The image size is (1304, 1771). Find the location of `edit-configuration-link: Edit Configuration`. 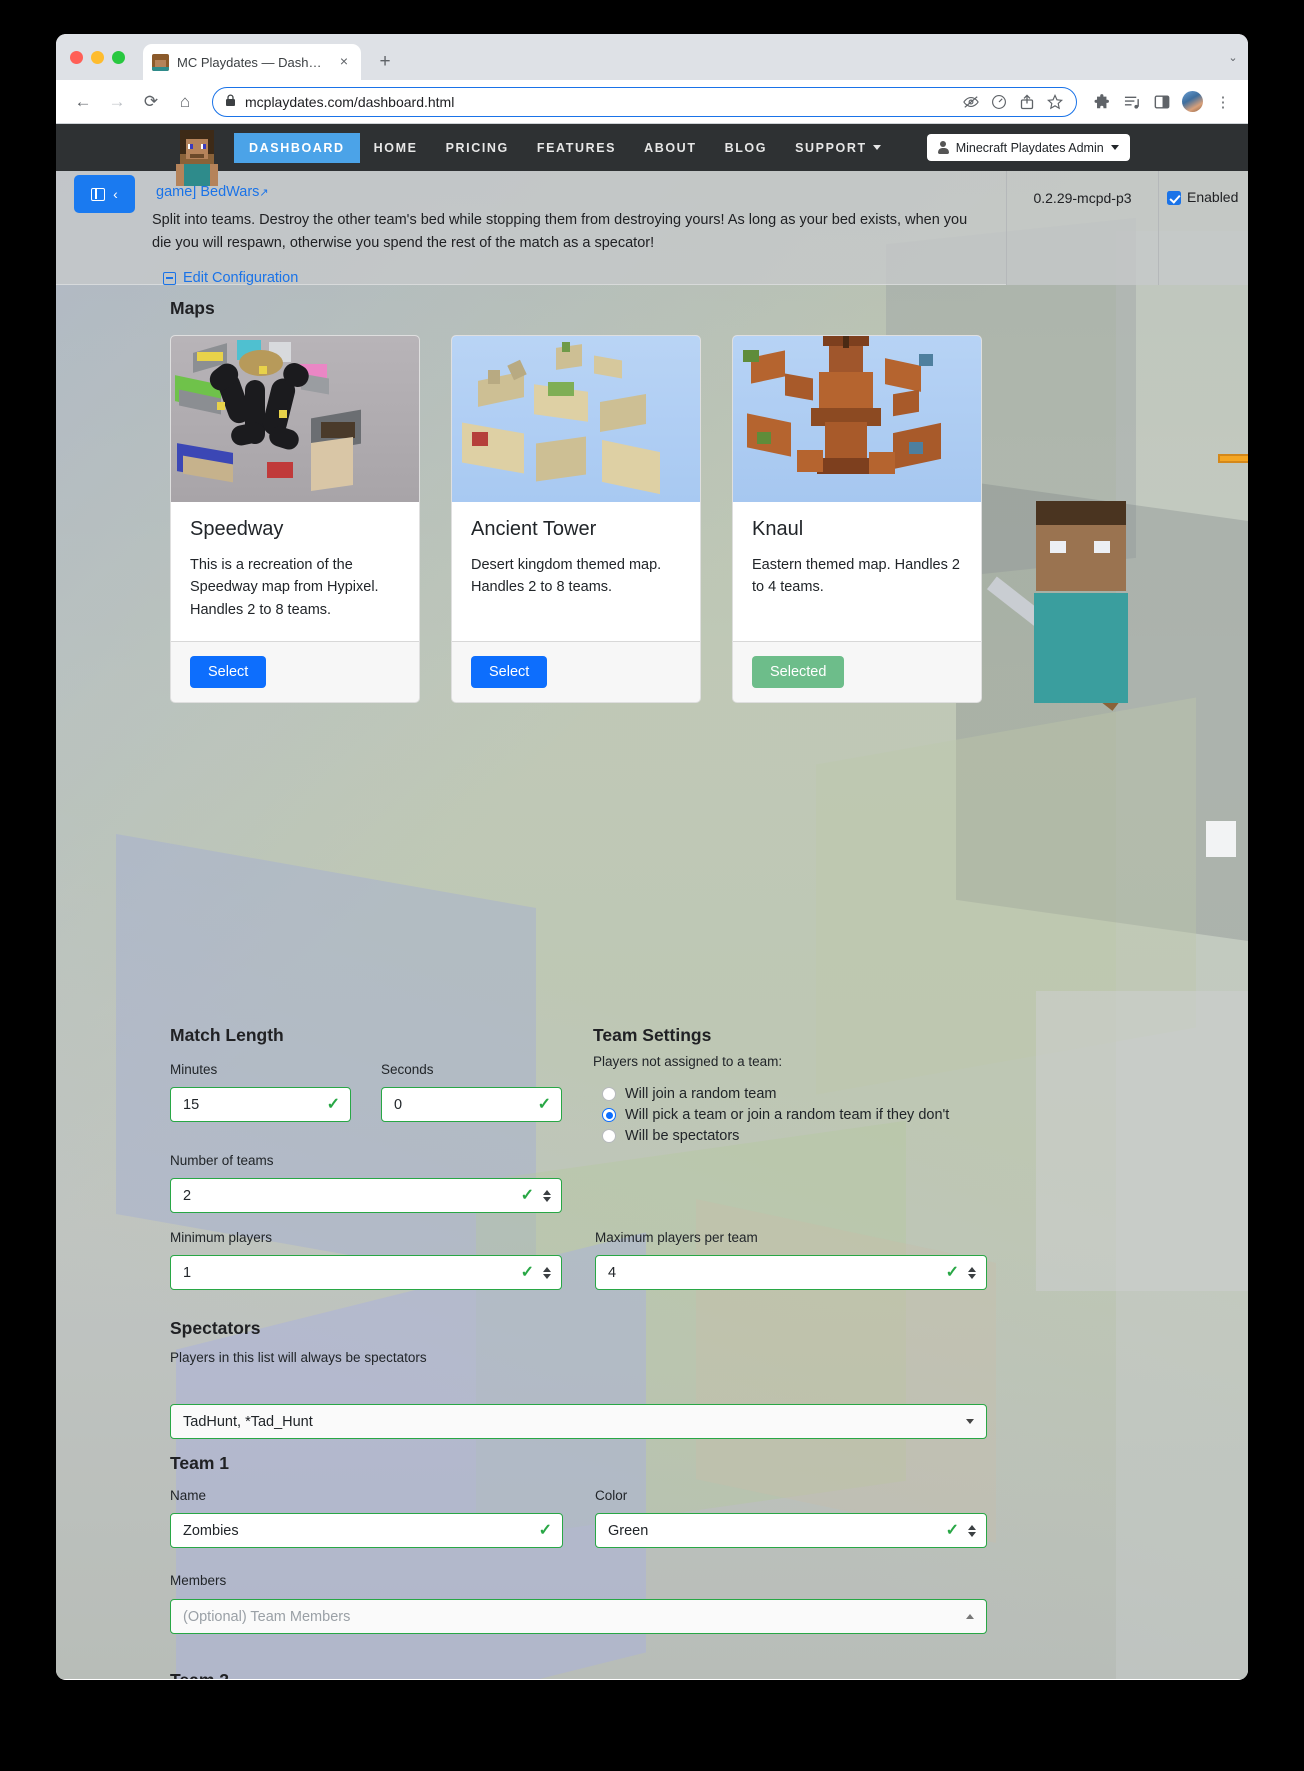

edit-configuration-link: Edit Configuration is located at coordinates (230, 278).